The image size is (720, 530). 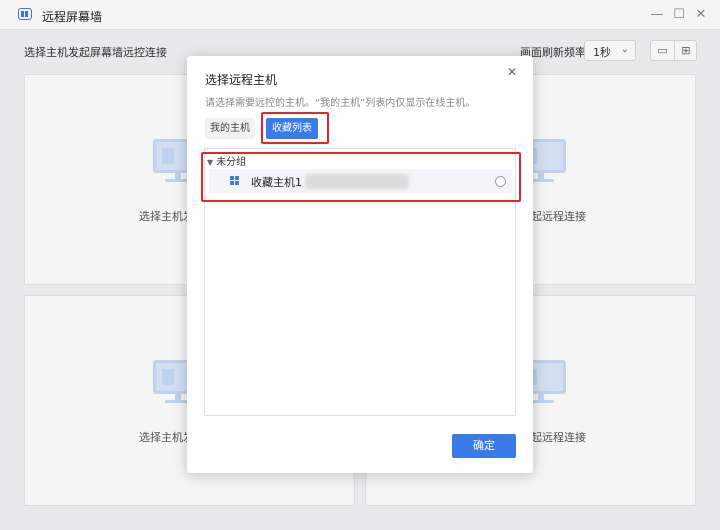 What do you see at coordinates (340, 103) in the screenshot?
I see `dialog-description: 请选择需要远控的主机。“我的主机”列表内仅显示在线主机。` at bounding box center [340, 103].